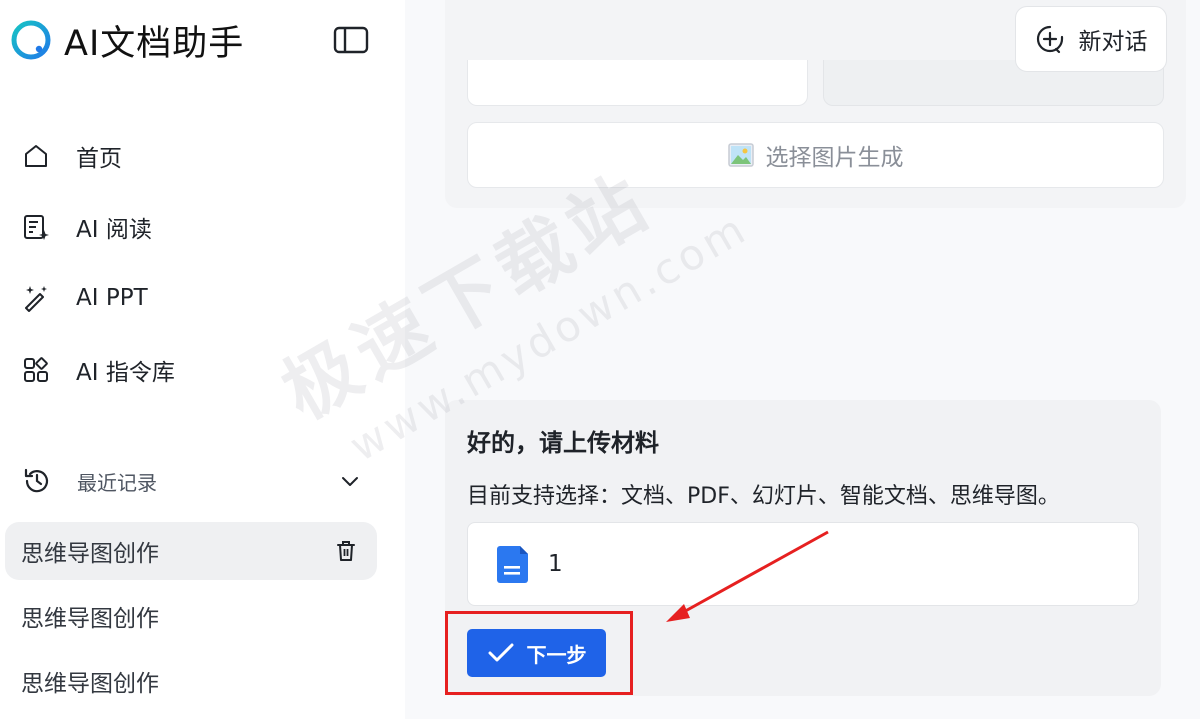  I want to click on choose-image-label: 选择图片生成, so click(834, 158).